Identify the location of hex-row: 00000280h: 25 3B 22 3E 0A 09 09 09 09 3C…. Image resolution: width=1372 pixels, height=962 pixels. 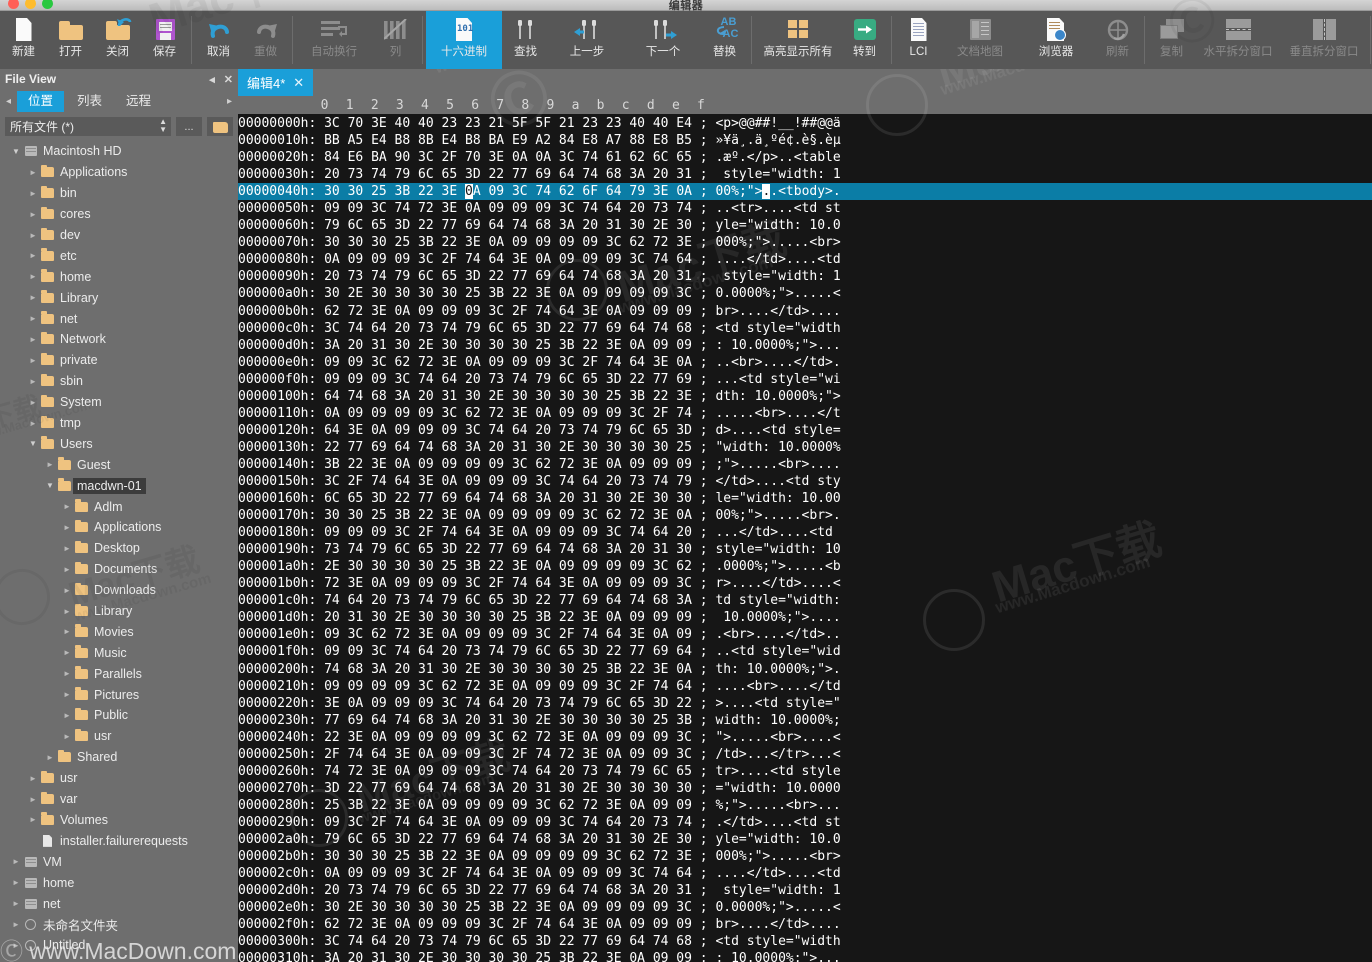
(805, 805).